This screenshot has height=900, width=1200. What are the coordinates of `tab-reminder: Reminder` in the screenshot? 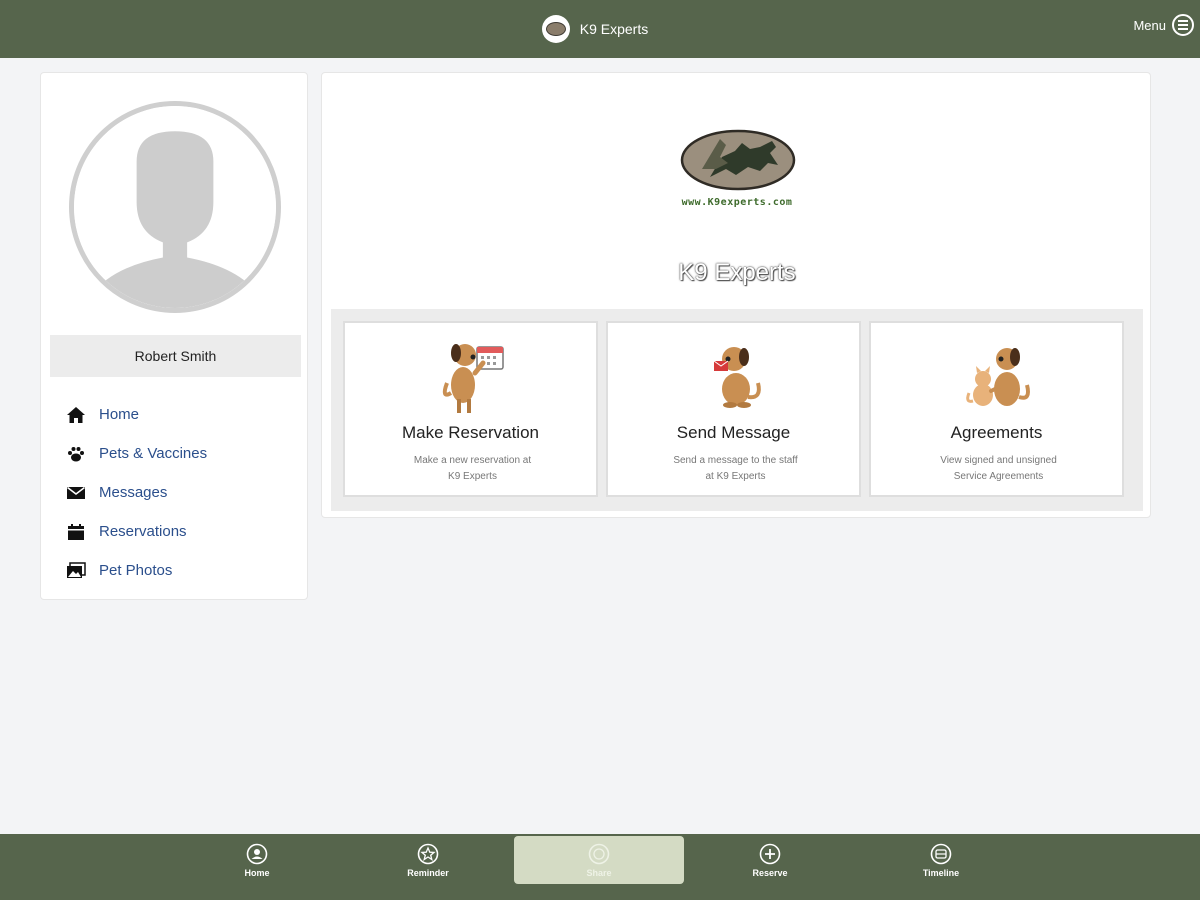 It's located at (428, 860).